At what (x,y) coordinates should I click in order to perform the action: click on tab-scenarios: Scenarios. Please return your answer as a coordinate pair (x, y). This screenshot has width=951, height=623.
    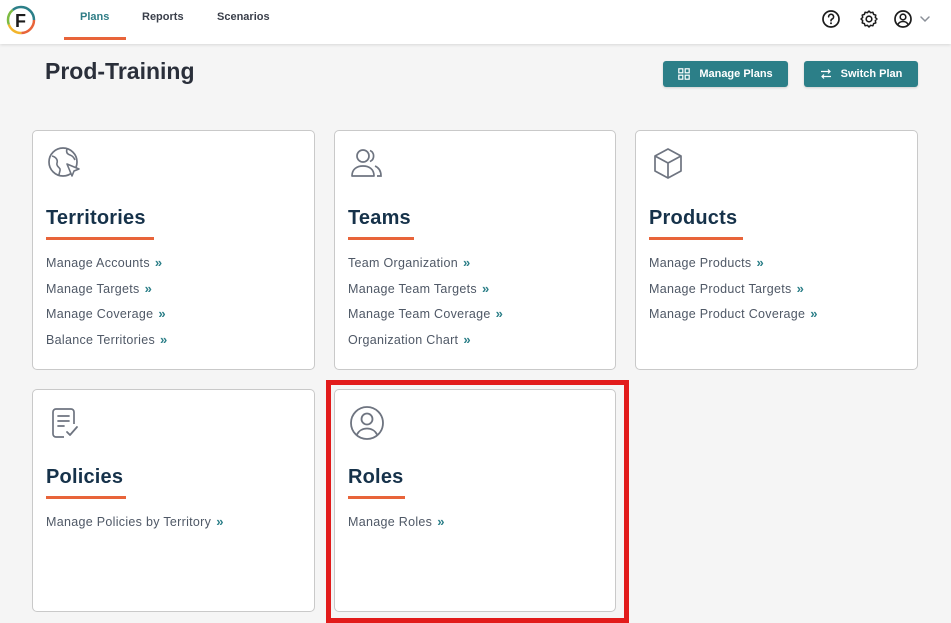
    Looking at the image, I should click on (243, 20).